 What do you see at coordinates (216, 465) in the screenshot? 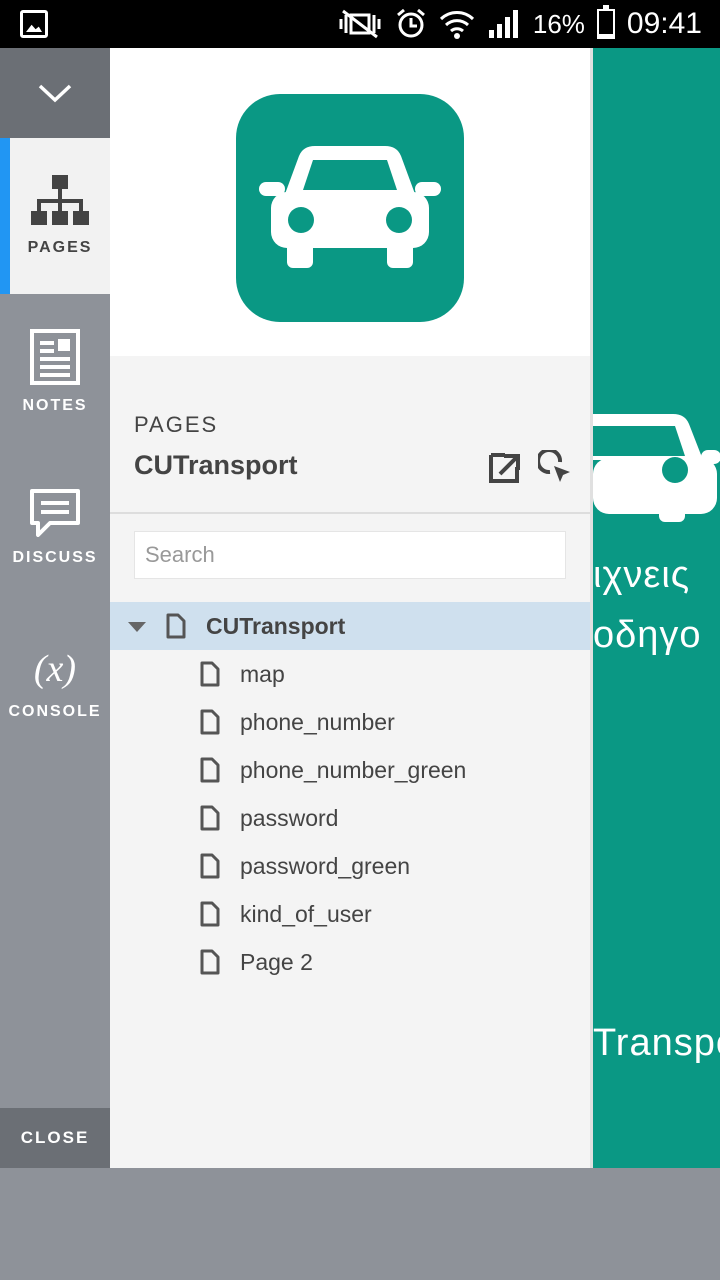
I see `project-title: CUTransport` at bounding box center [216, 465].